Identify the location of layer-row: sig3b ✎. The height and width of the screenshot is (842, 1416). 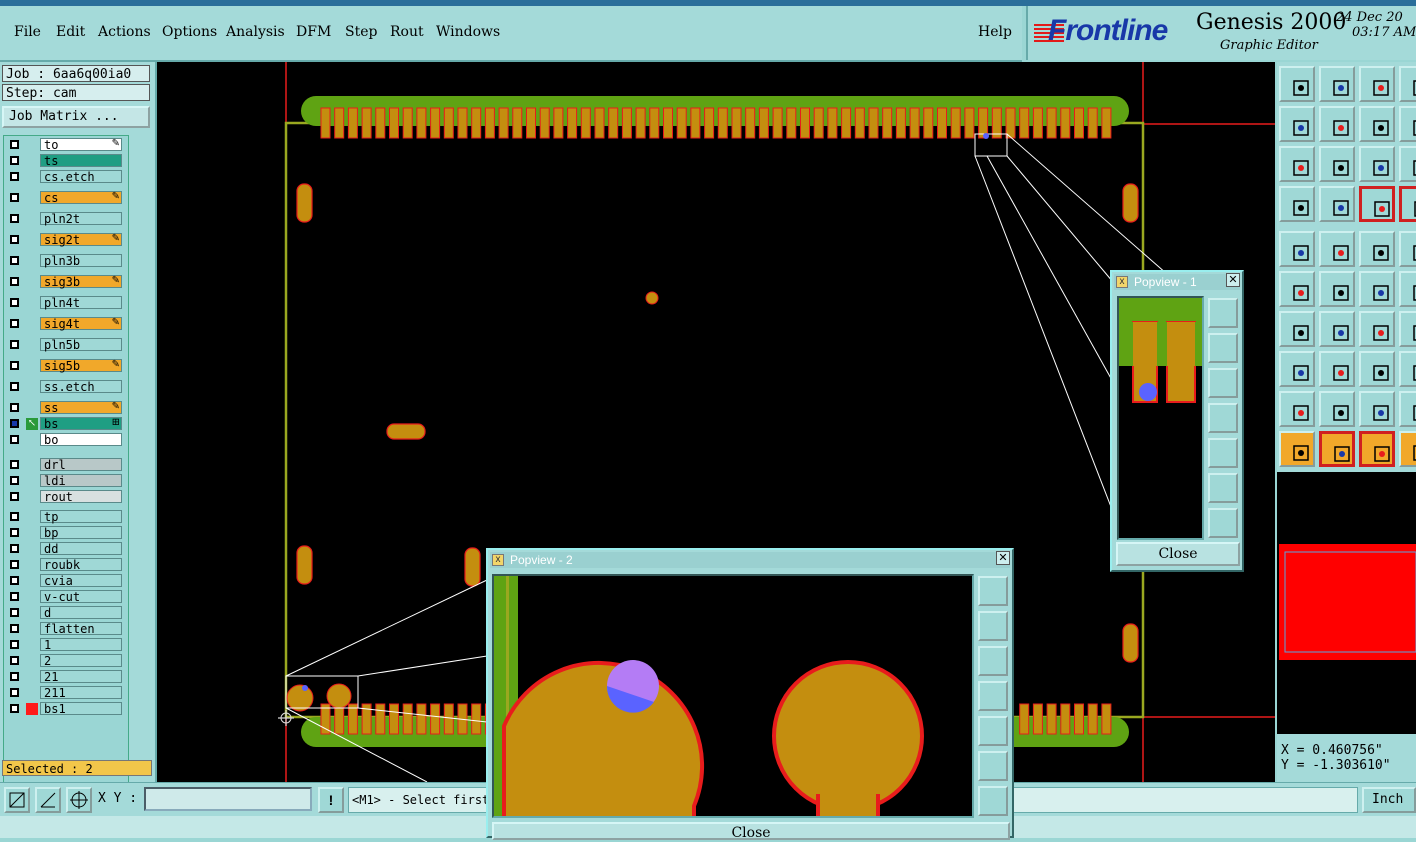
(66, 282).